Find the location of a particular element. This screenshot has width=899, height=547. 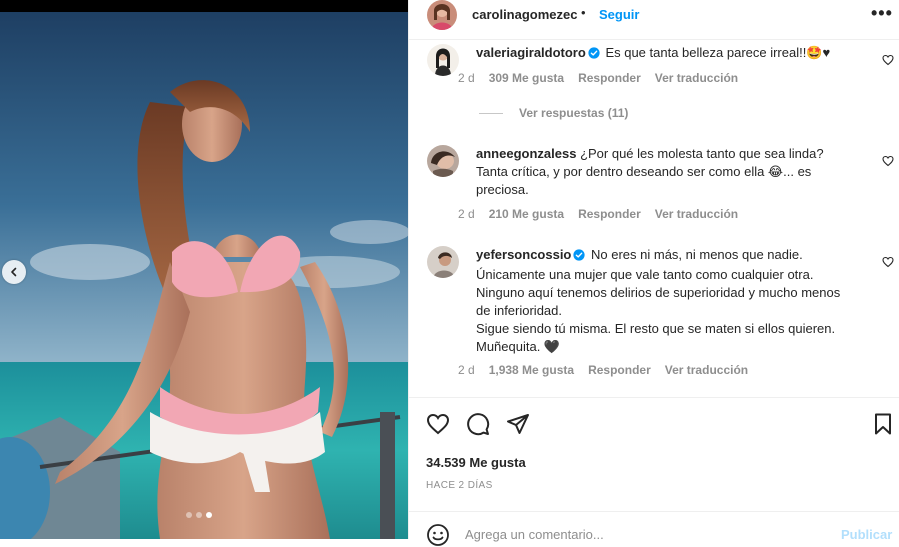

like-heart-icon is located at coordinates (438, 424).